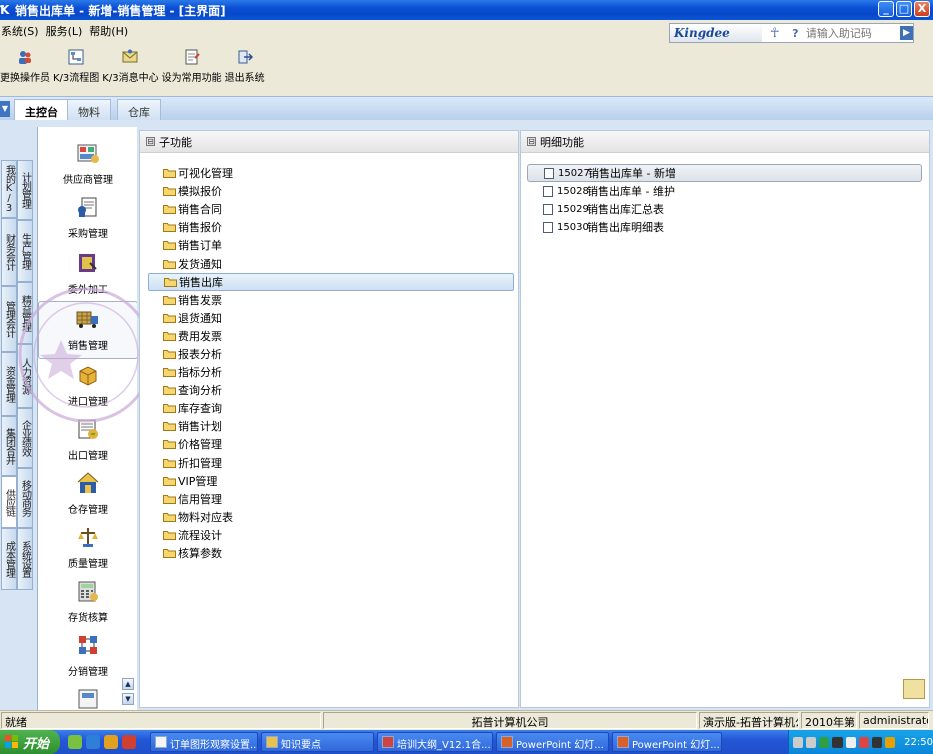 This screenshot has width=933, height=754. Describe the element at coordinates (9, 189) in the screenshot. I see `vtab-my-k3: 我的K/3` at that location.